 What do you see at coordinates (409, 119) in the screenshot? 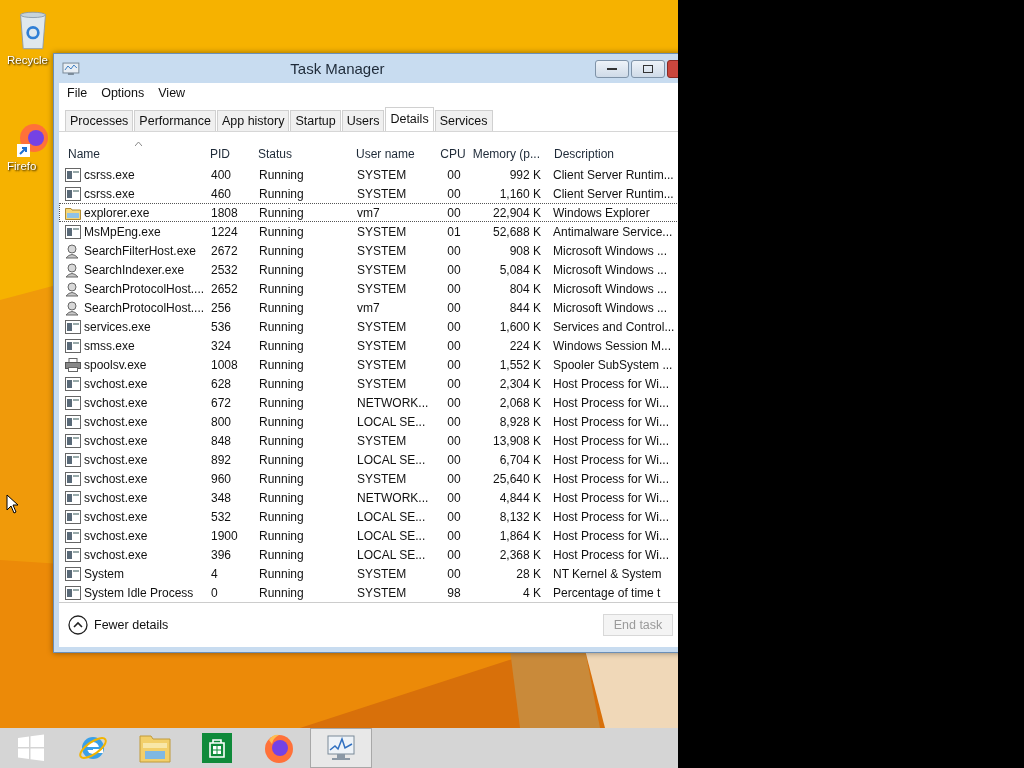
I see `tab: Details` at bounding box center [409, 119].